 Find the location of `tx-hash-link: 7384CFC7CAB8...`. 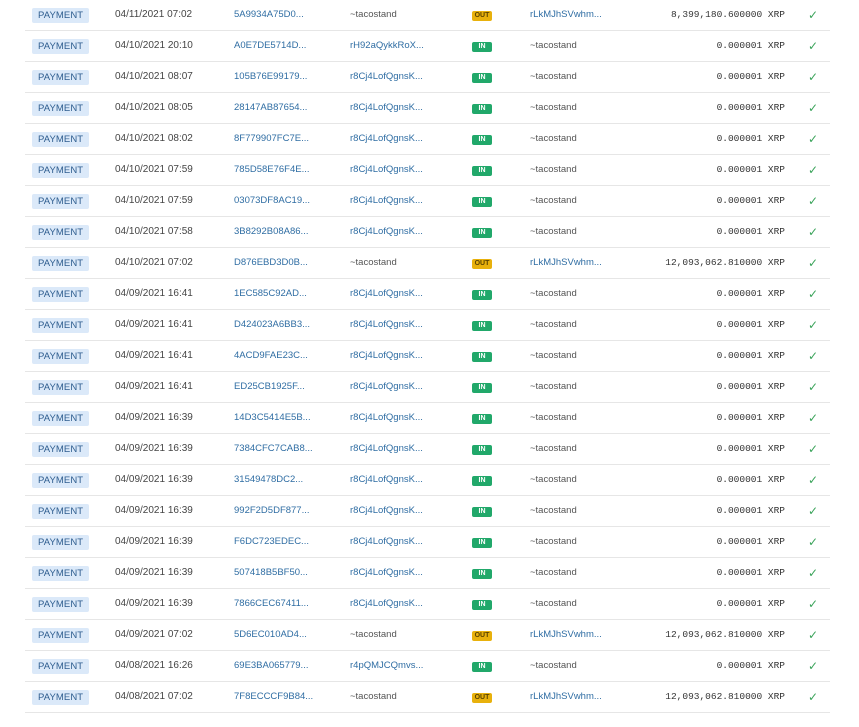

tx-hash-link: 7384CFC7CAB8... is located at coordinates (273, 449).